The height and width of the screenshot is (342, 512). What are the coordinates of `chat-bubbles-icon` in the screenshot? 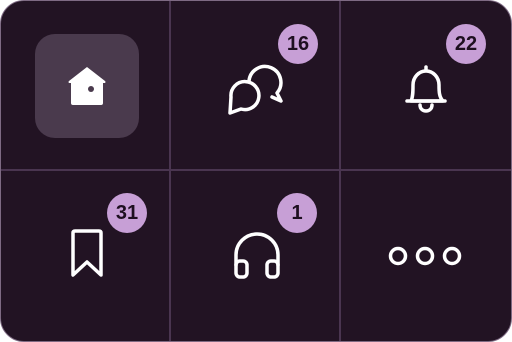 It's located at (257, 88).